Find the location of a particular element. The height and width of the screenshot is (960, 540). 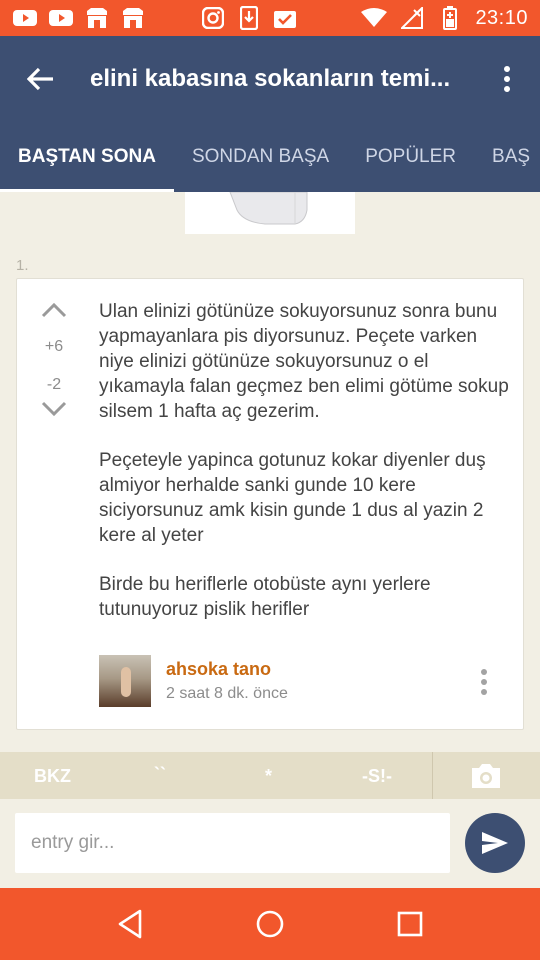

tab-bastan-sona: BAŞTAN SONA is located at coordinates (87, 157).